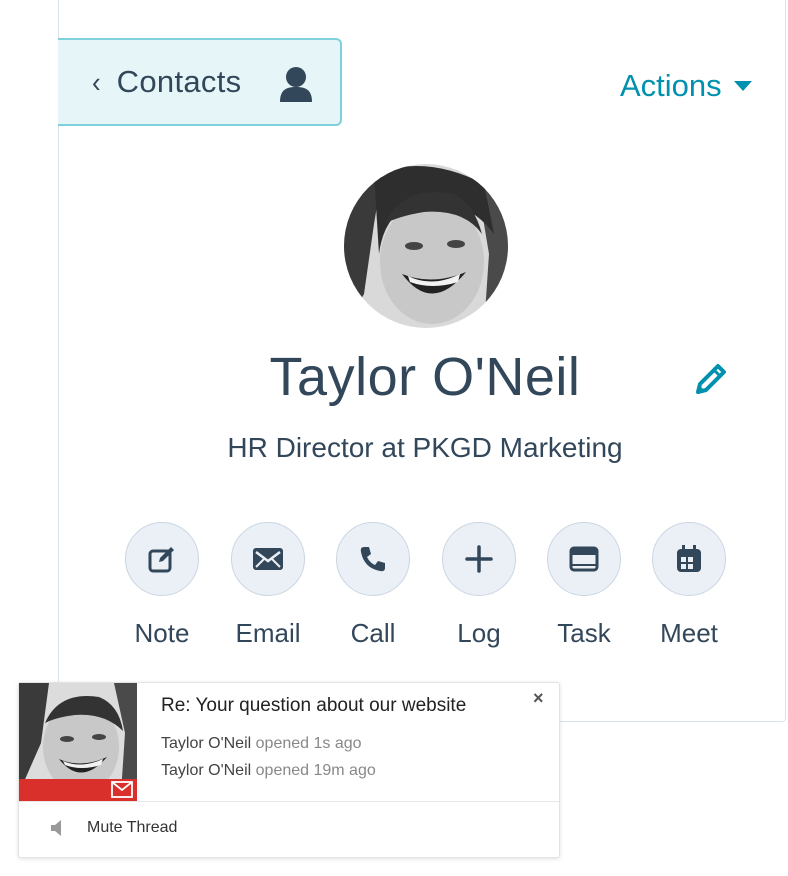 This screenshot has width=788, height=876. I want to click on log-label: Log, so click(479, 633).